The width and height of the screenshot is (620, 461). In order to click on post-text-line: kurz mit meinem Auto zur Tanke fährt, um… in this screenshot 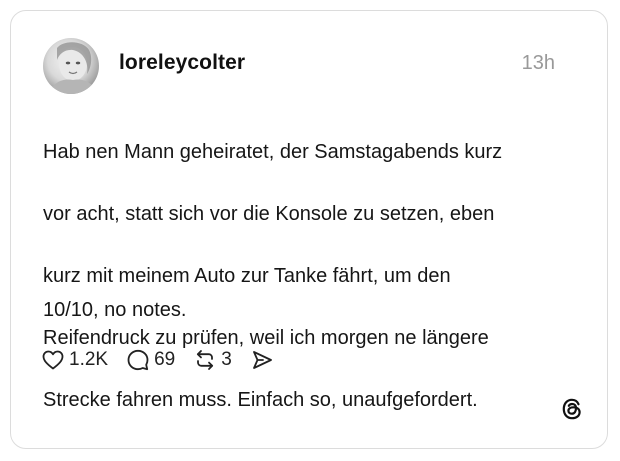, I will do `click(247, 276)`.